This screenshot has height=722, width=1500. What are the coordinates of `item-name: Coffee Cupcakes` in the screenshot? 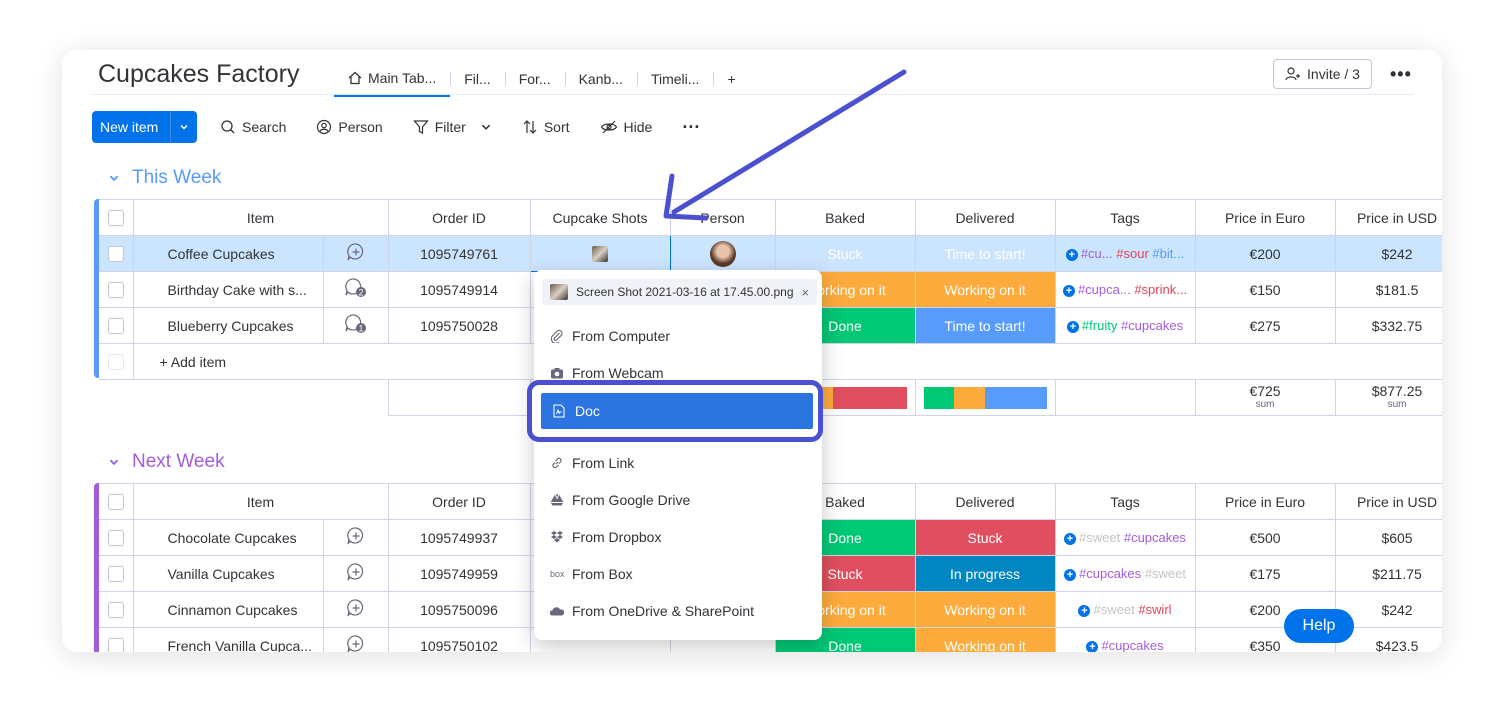 It's located at (228, 253).